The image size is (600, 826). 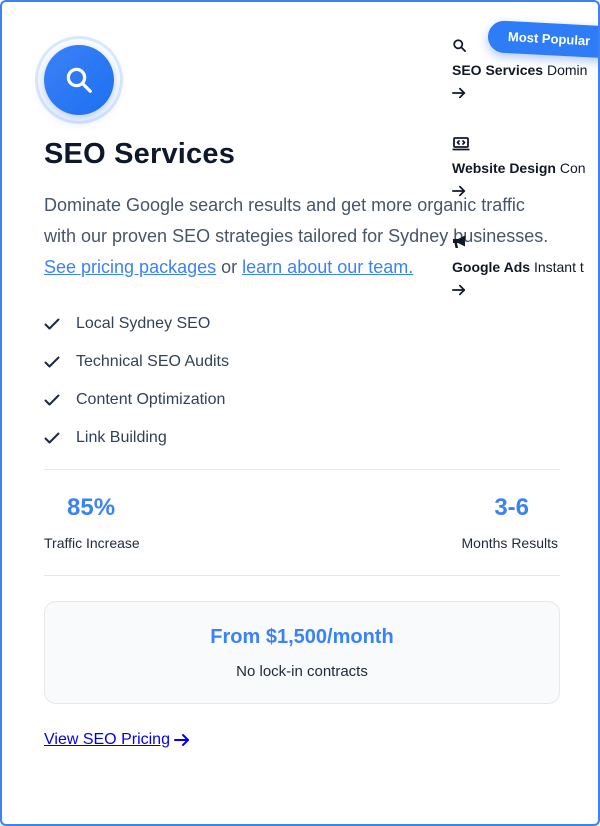 What do you see at coordinates (511, 507) in the screenshot?
I see `stat-value-months: 3-6` at bounding box center [511, 507].